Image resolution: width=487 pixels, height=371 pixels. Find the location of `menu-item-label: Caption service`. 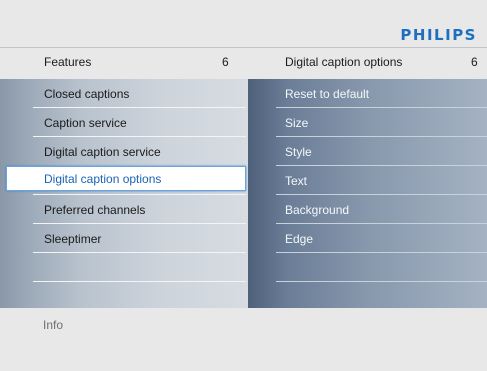

menu-item-label: Caption service is located at coordinates (85, 122).